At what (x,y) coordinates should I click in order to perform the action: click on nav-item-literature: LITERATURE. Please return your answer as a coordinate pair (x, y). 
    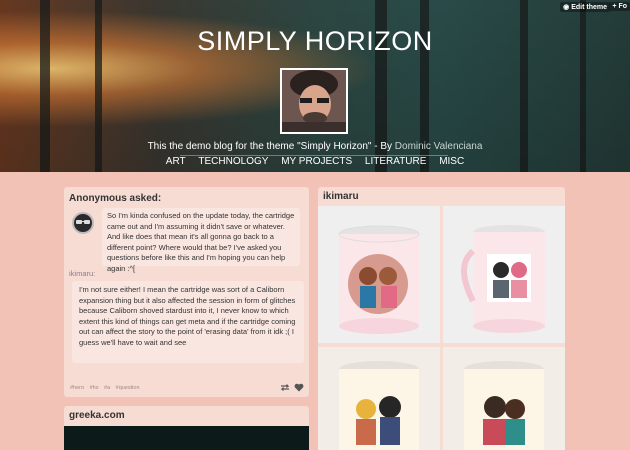
    Looking at the image, I should click on (396, 161).